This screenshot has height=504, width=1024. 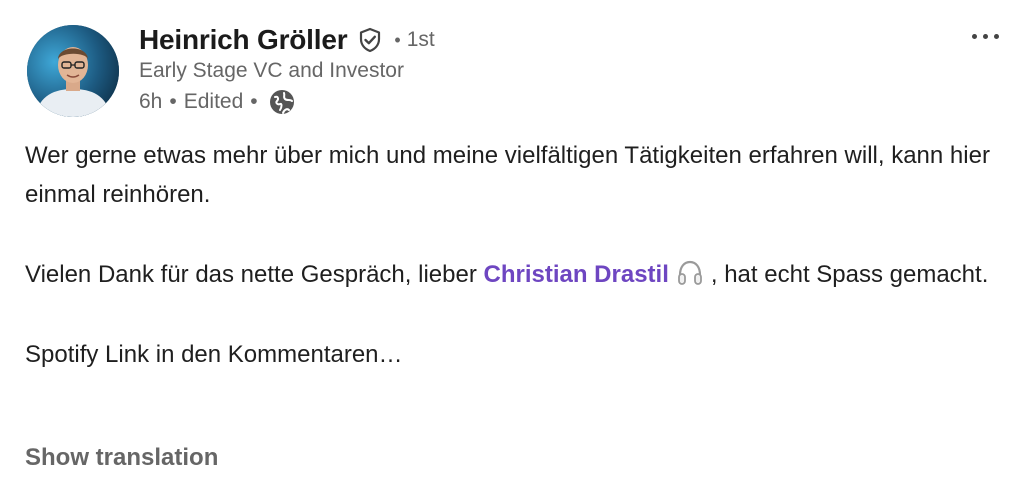 What do you see at coordinates (985, 36) in the screenshot?
I see `more-options-button` at bounding box center [985, 36].